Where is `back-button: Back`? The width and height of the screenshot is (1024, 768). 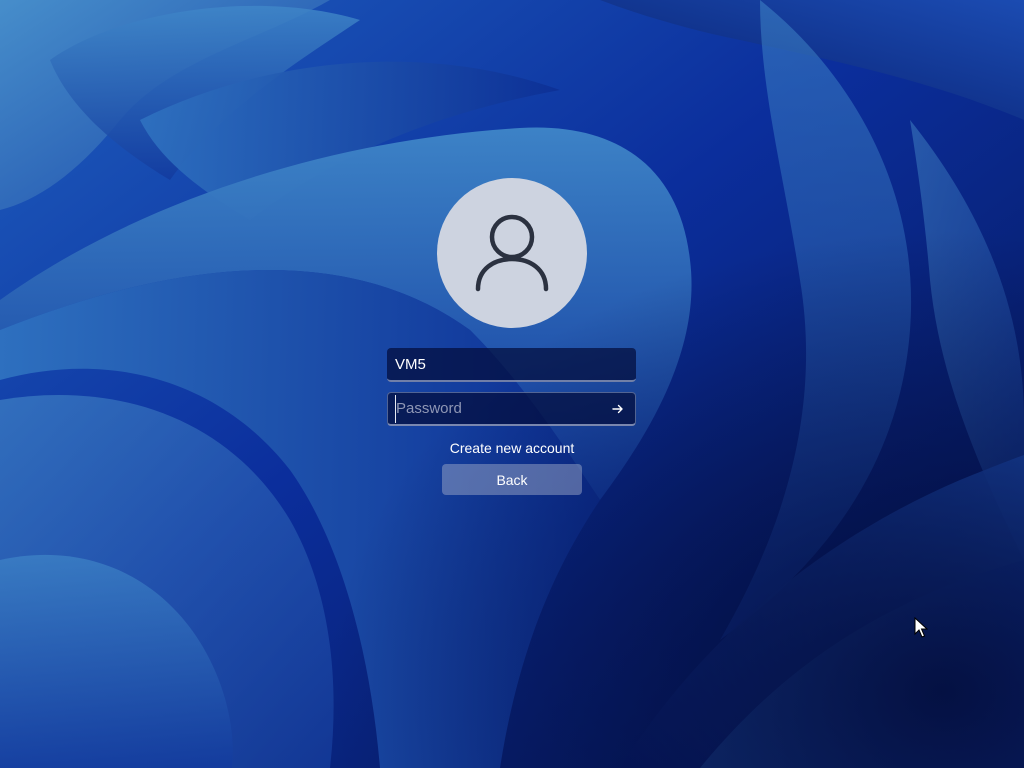 back-button: Back is located at coordinates (512, 479).